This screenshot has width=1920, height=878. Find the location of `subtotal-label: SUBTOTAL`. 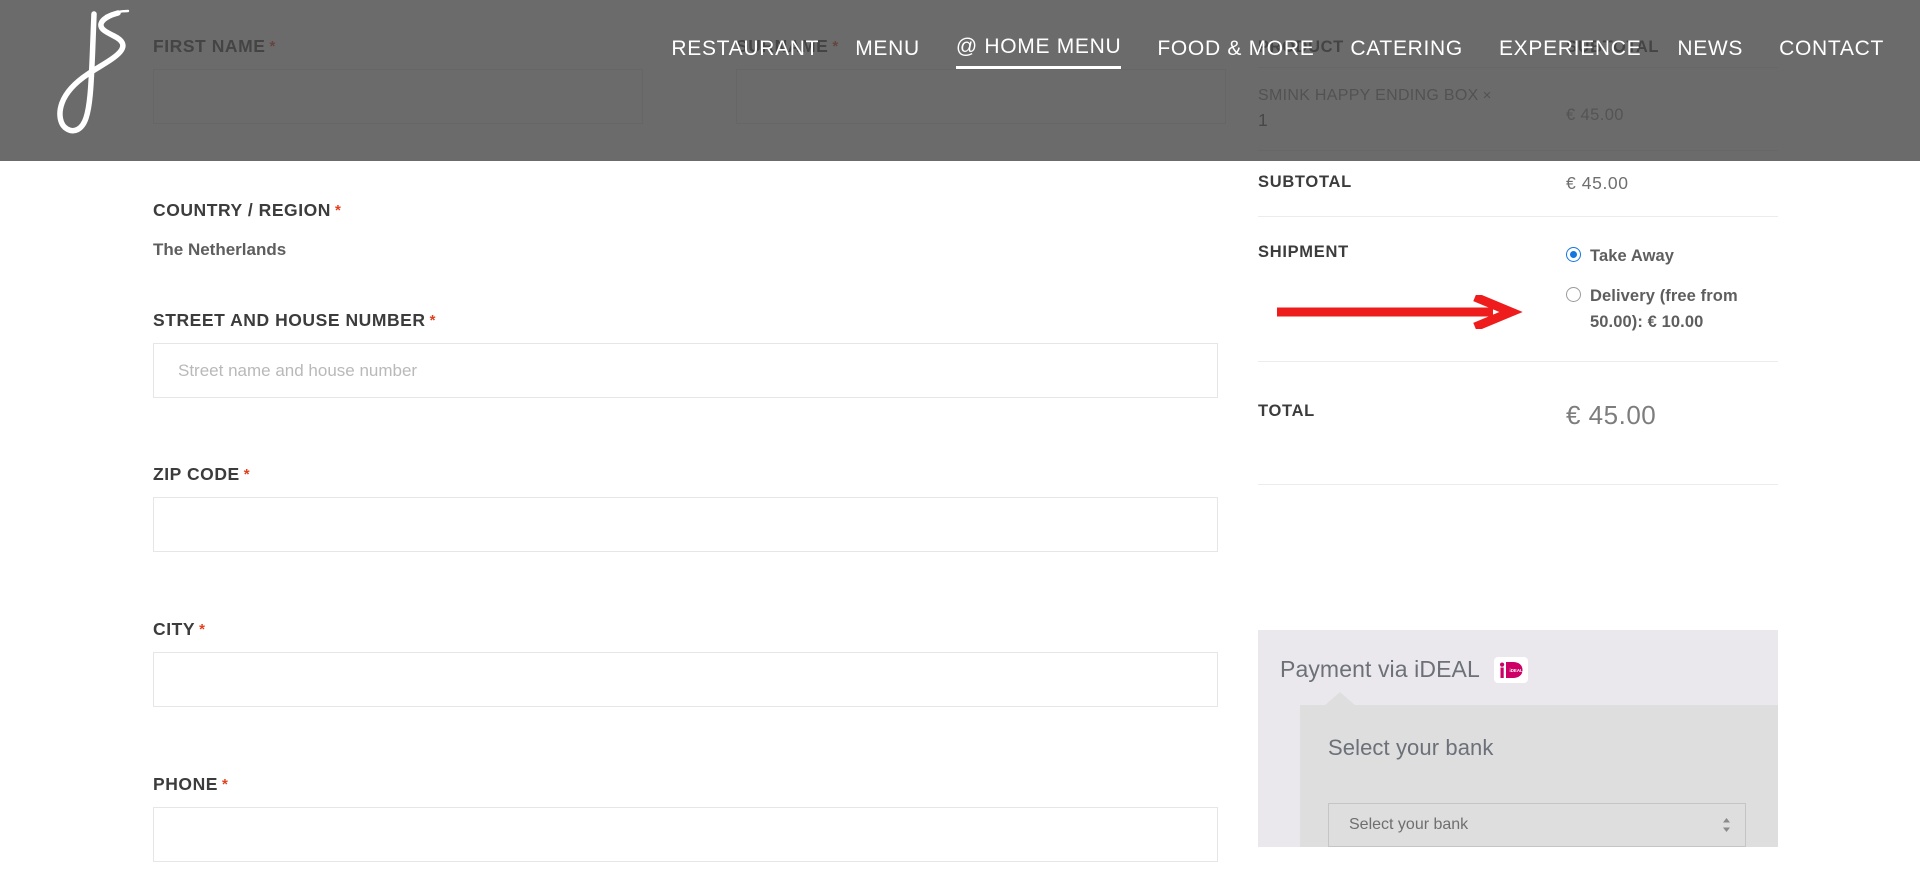

subtotal-label: SUBTOTAL is located at coordinates (1305, 182).